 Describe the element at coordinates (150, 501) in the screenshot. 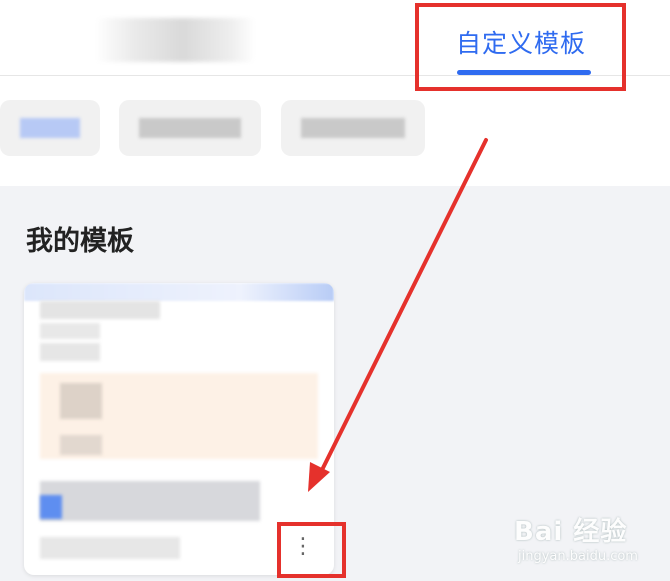

I see `card-title-blurred` at that location.